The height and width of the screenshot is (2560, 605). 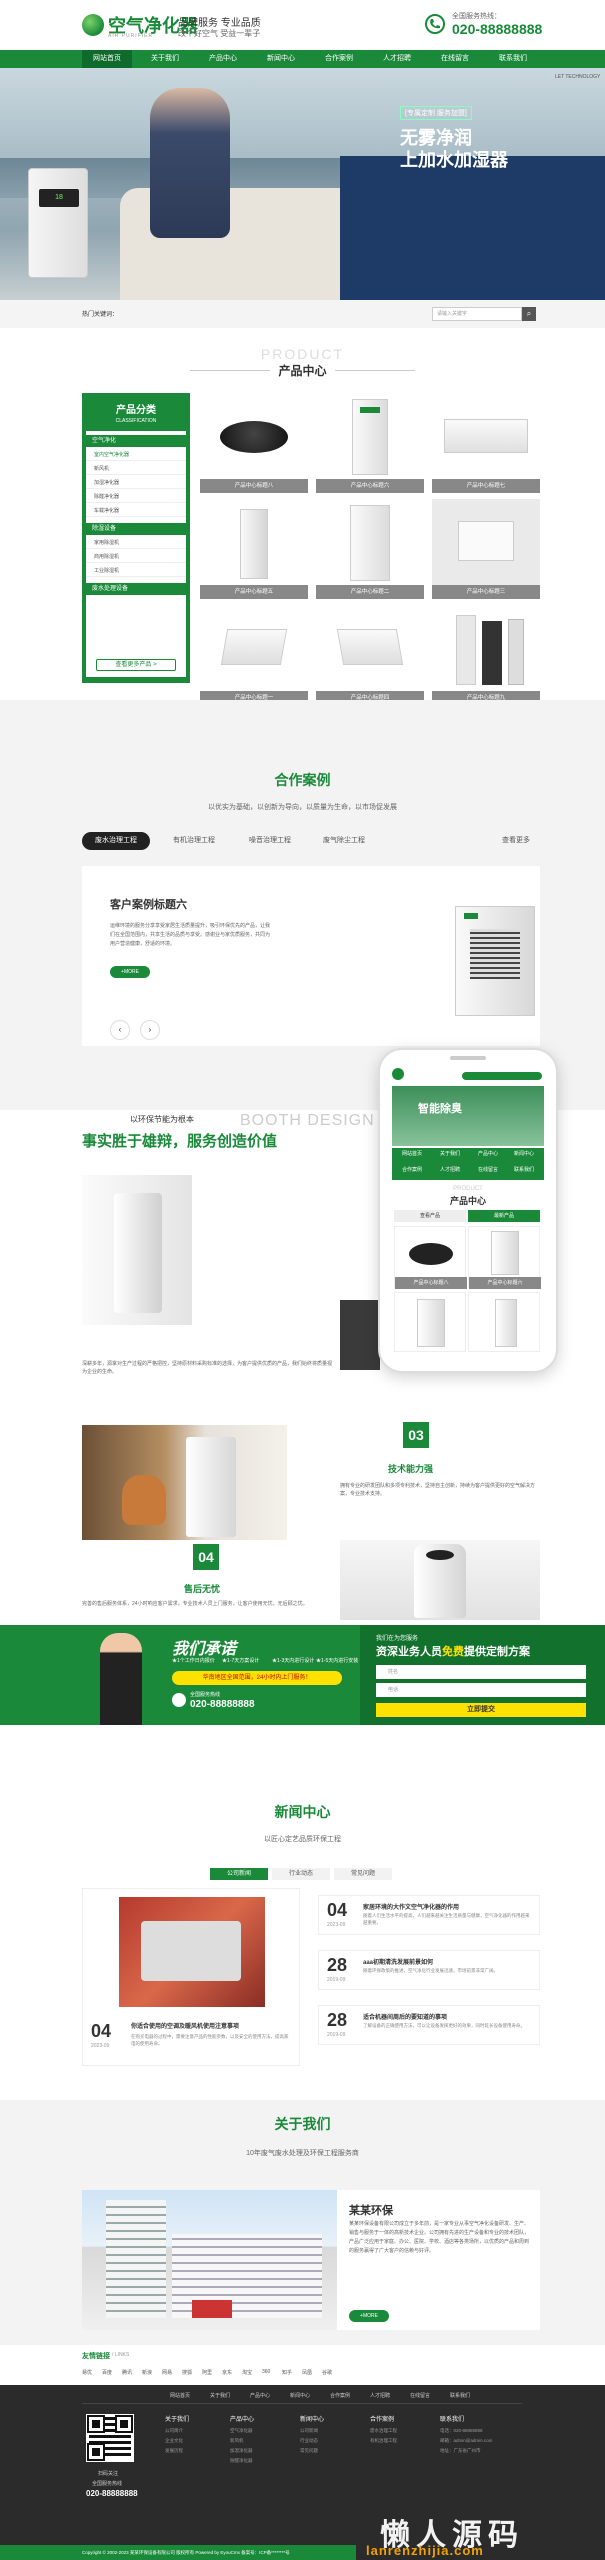 I want to click on cases-more-link: 查看更多, so click(x=516, y=841).